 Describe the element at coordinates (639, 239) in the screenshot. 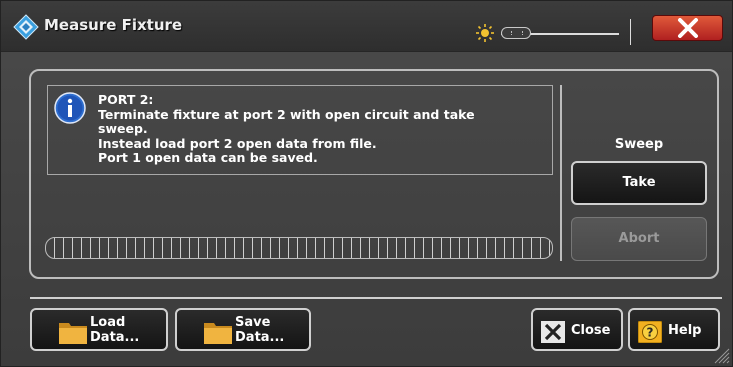

I see `abort-button: Abort` at that location.